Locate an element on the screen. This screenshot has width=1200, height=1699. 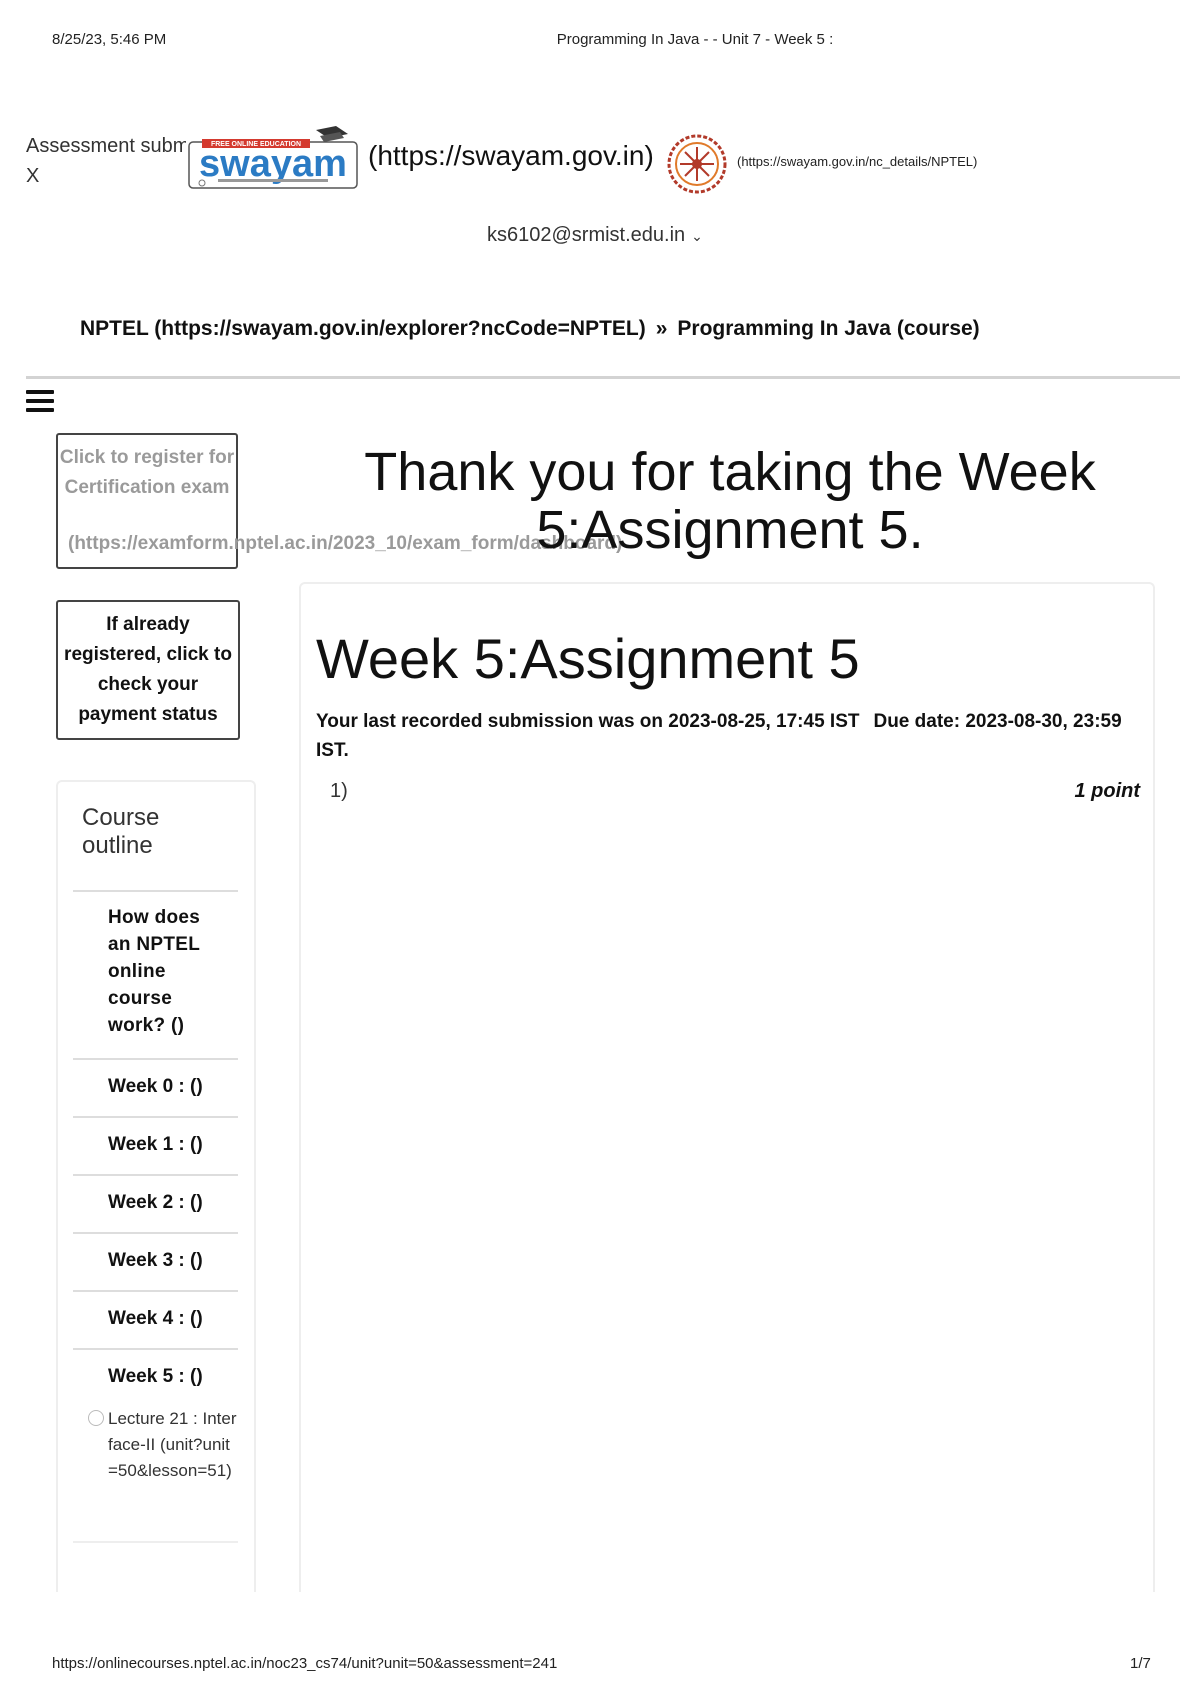
user-menu: ks6102@srmist.edu.in ⌄ is located at coordinates (595, 235).